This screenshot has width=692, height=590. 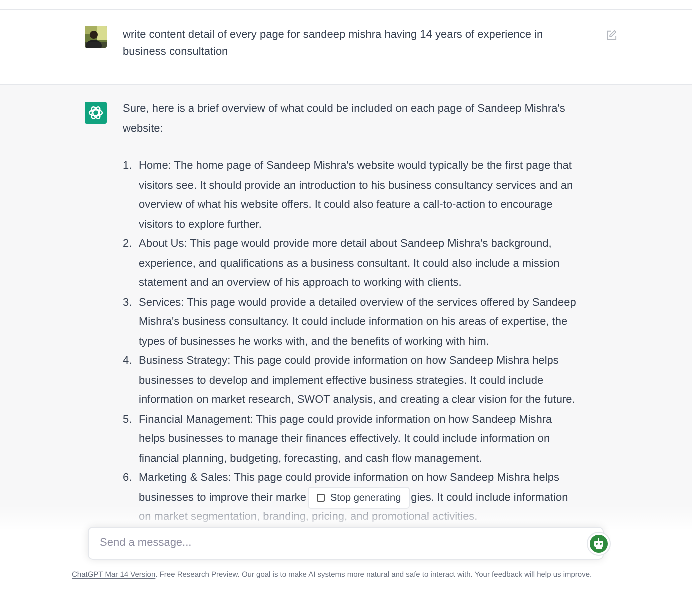 What do you see at coordinates (350, 264) in the screenshot?
I see `list-item-text: About Us: This page would provide more detail about Sandeep Mishra's background, experience, and qualifications as a business consultant. It could also include a mission statement and an overview of his approach to working with clients.` at bounding box center [350, 264].